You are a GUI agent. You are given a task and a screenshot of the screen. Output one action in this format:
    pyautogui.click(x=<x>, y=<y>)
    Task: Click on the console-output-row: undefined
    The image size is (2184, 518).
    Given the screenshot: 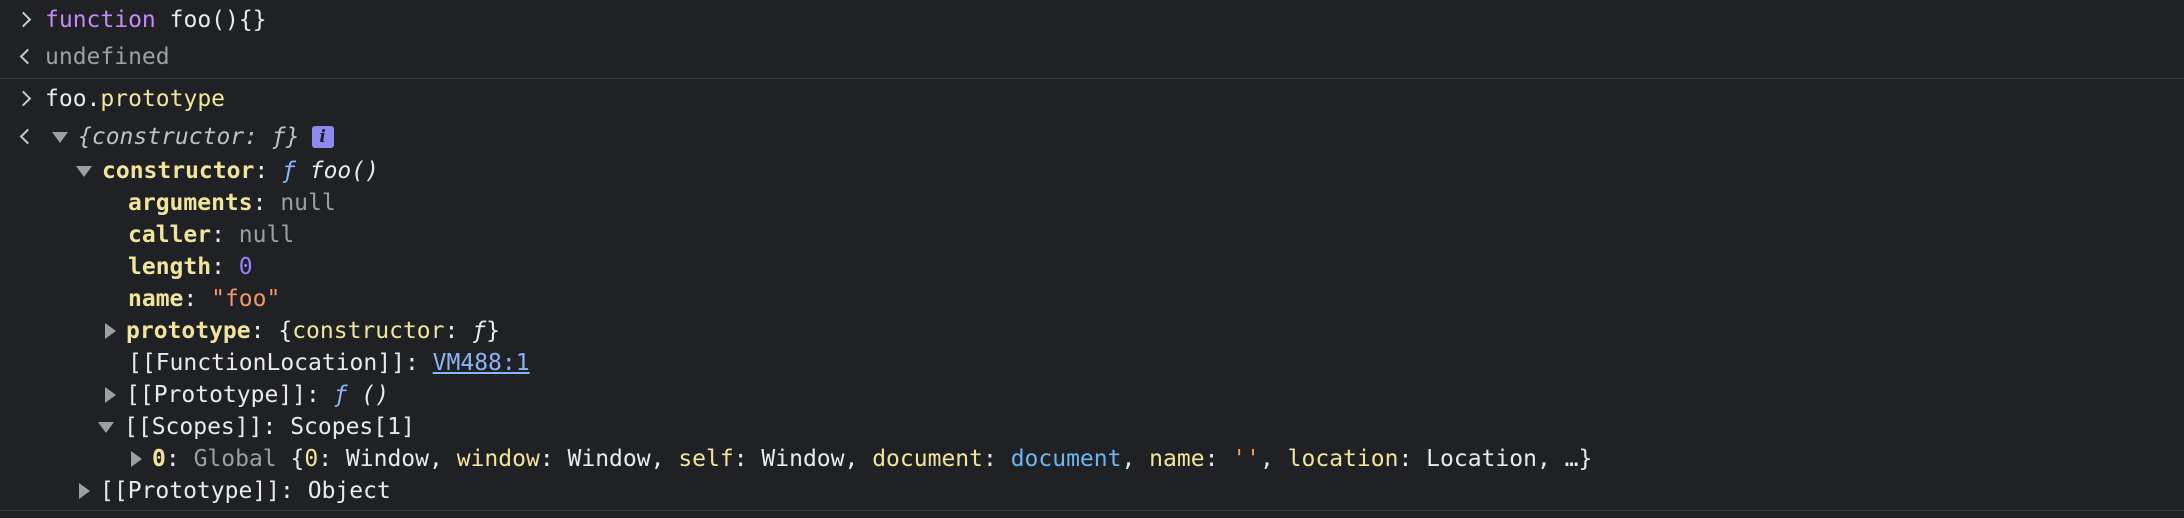 What is the action you would take?
    pyautogui.click(x=1092, y=57)
    